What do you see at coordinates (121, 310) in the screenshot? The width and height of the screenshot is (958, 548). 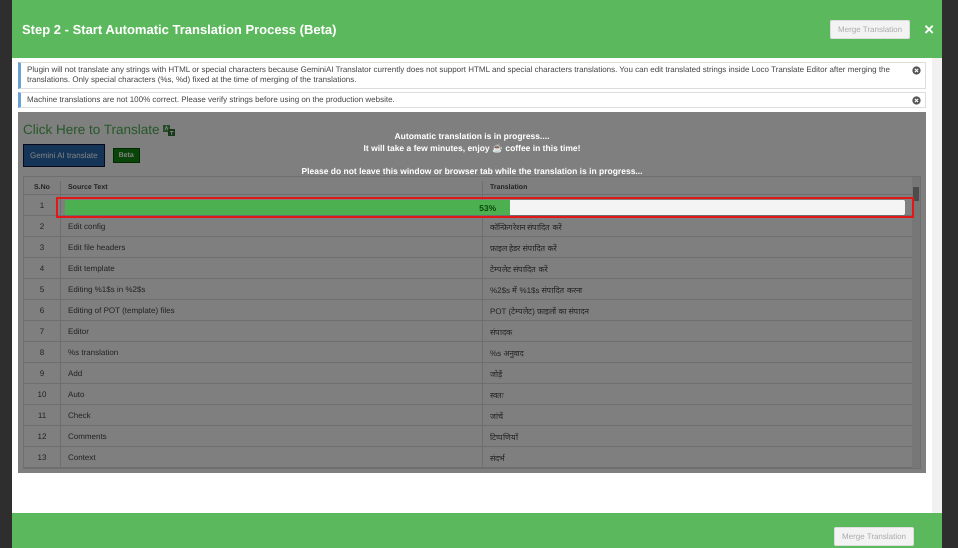 I see `source-text: Editing of POT (template) files` at bounding box center [121, 310].